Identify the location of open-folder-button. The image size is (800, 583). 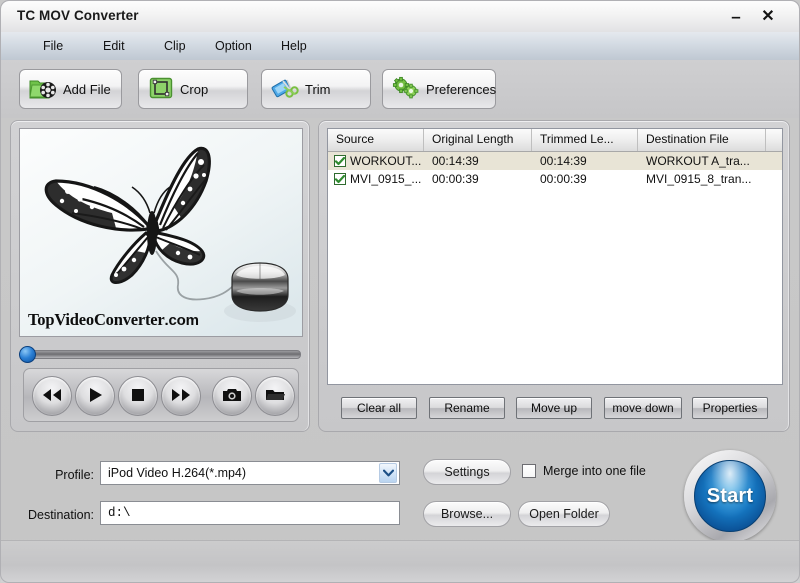
(275, 396).